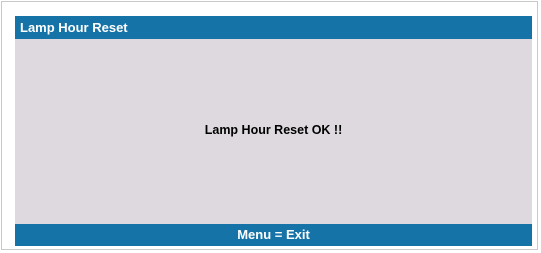 This screenshot has width=541, height=253. What do you see at coordinates (273, 235) in the screenshot?
I see `footer-hint: Menu = Exit` at bounding box center [273, 235].